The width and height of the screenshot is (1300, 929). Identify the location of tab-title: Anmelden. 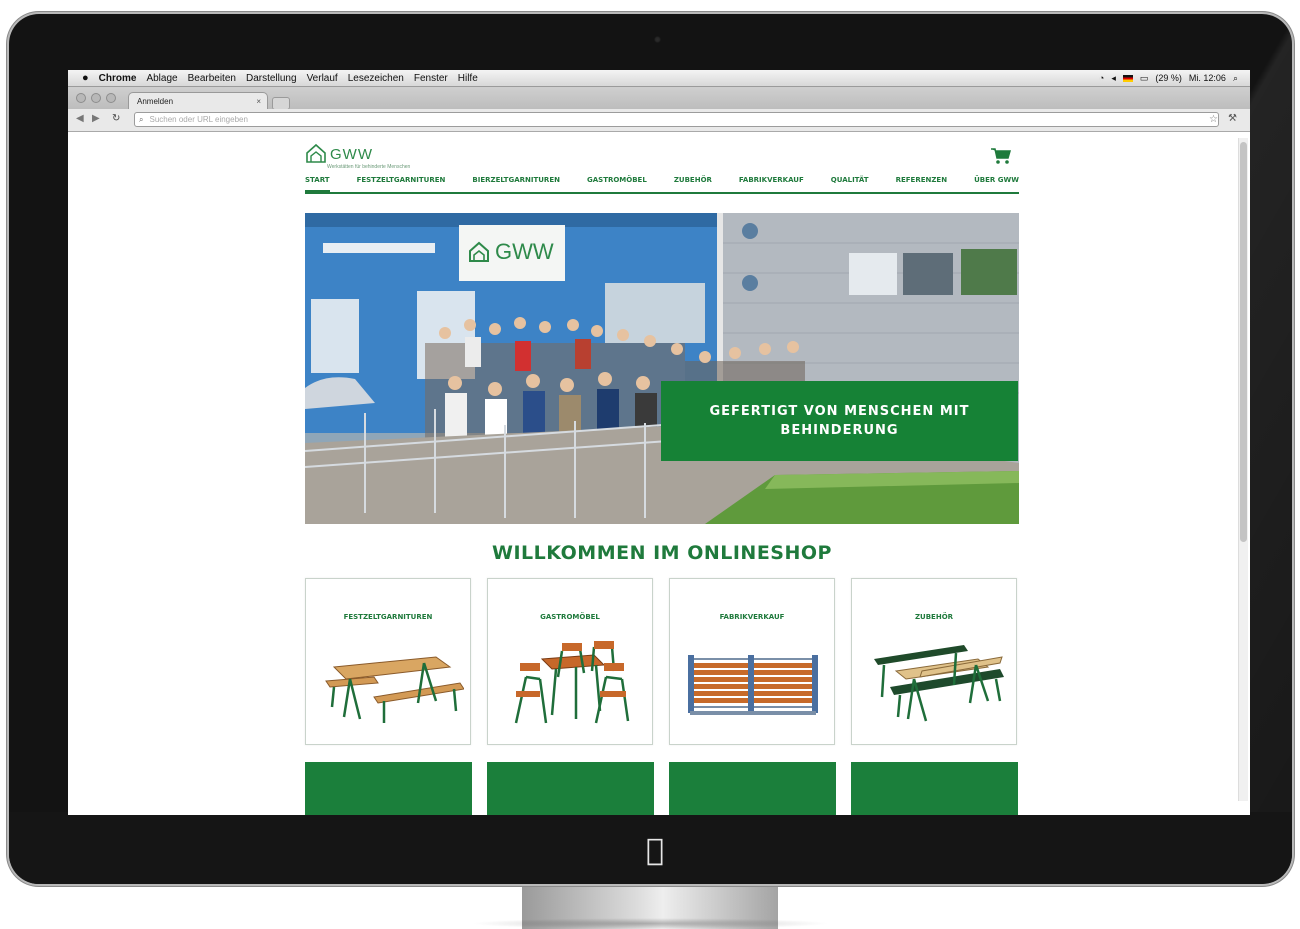
(155, 101).